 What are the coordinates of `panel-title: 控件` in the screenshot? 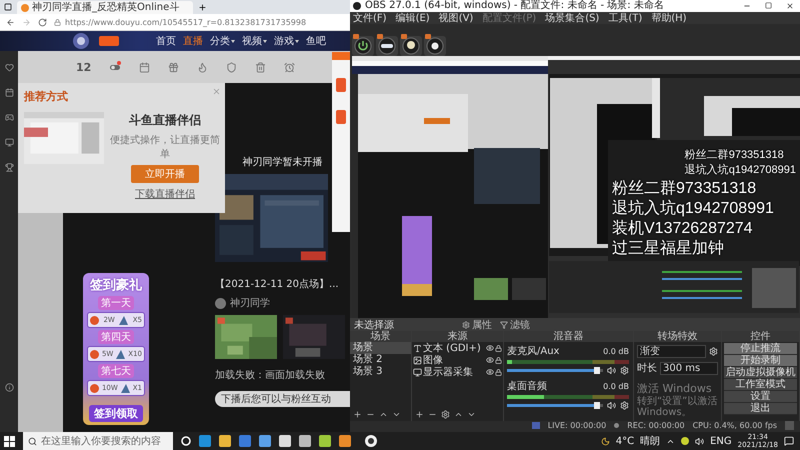 It's located at (760, 336).